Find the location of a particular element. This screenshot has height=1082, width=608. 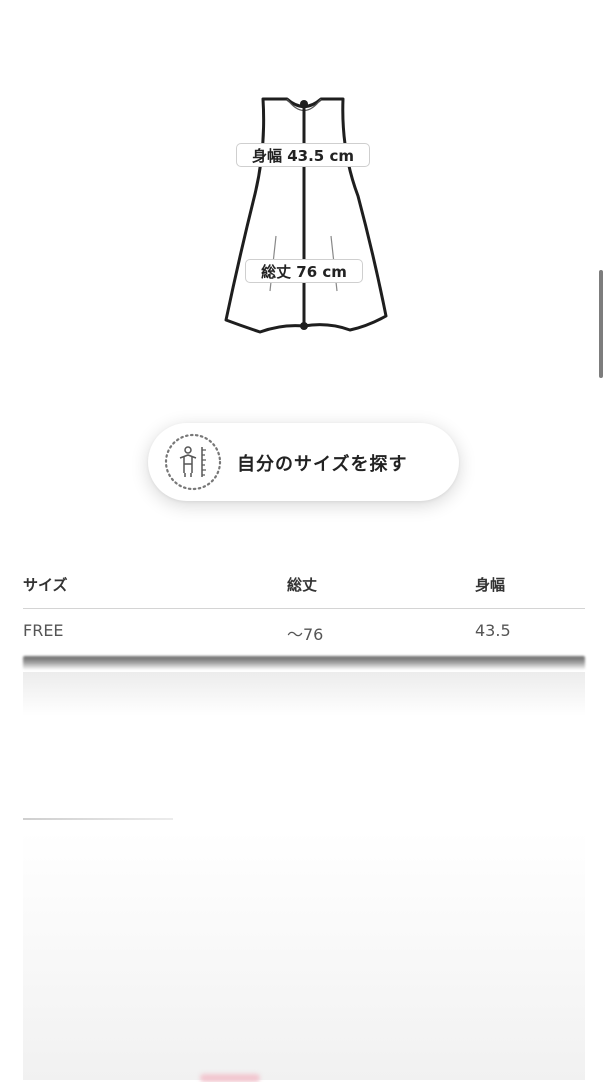

length-measure-label: 総丈 76 cm is located at coordinates (304, 271).